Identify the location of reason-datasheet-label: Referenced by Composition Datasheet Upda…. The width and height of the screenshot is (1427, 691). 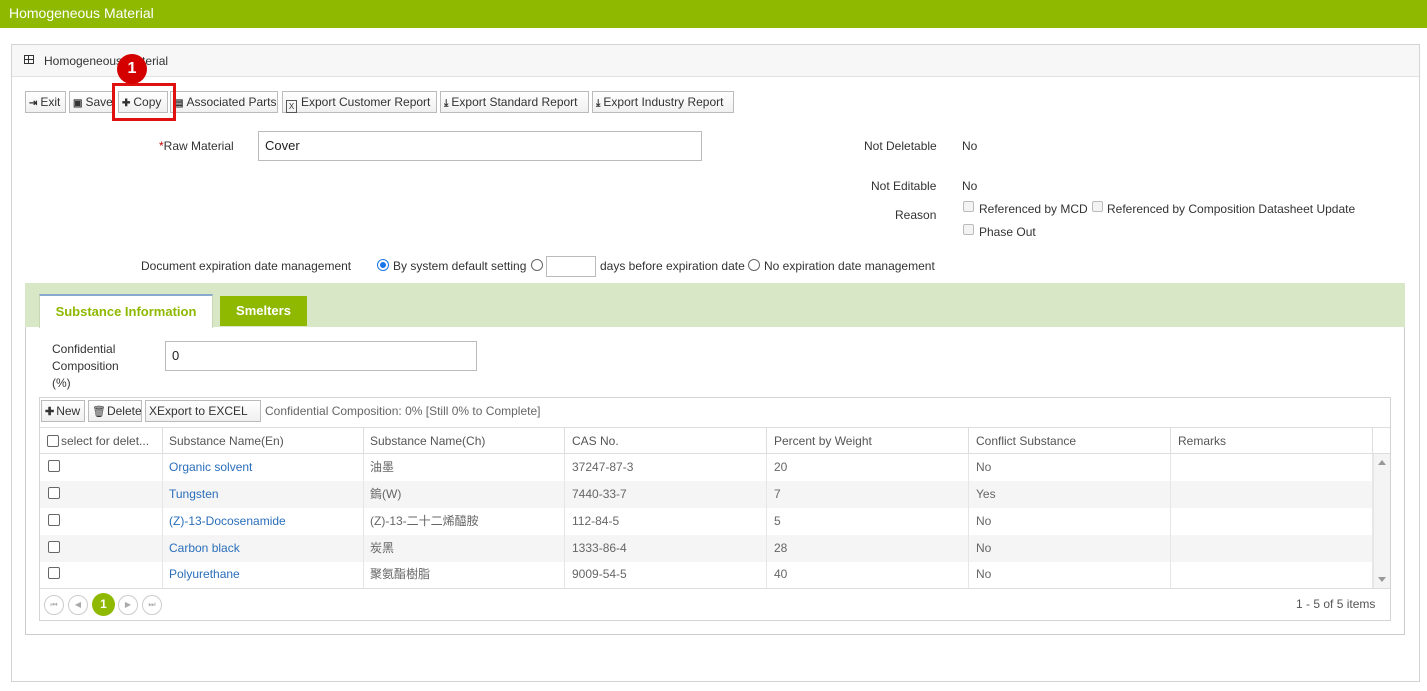
(1231, 209).